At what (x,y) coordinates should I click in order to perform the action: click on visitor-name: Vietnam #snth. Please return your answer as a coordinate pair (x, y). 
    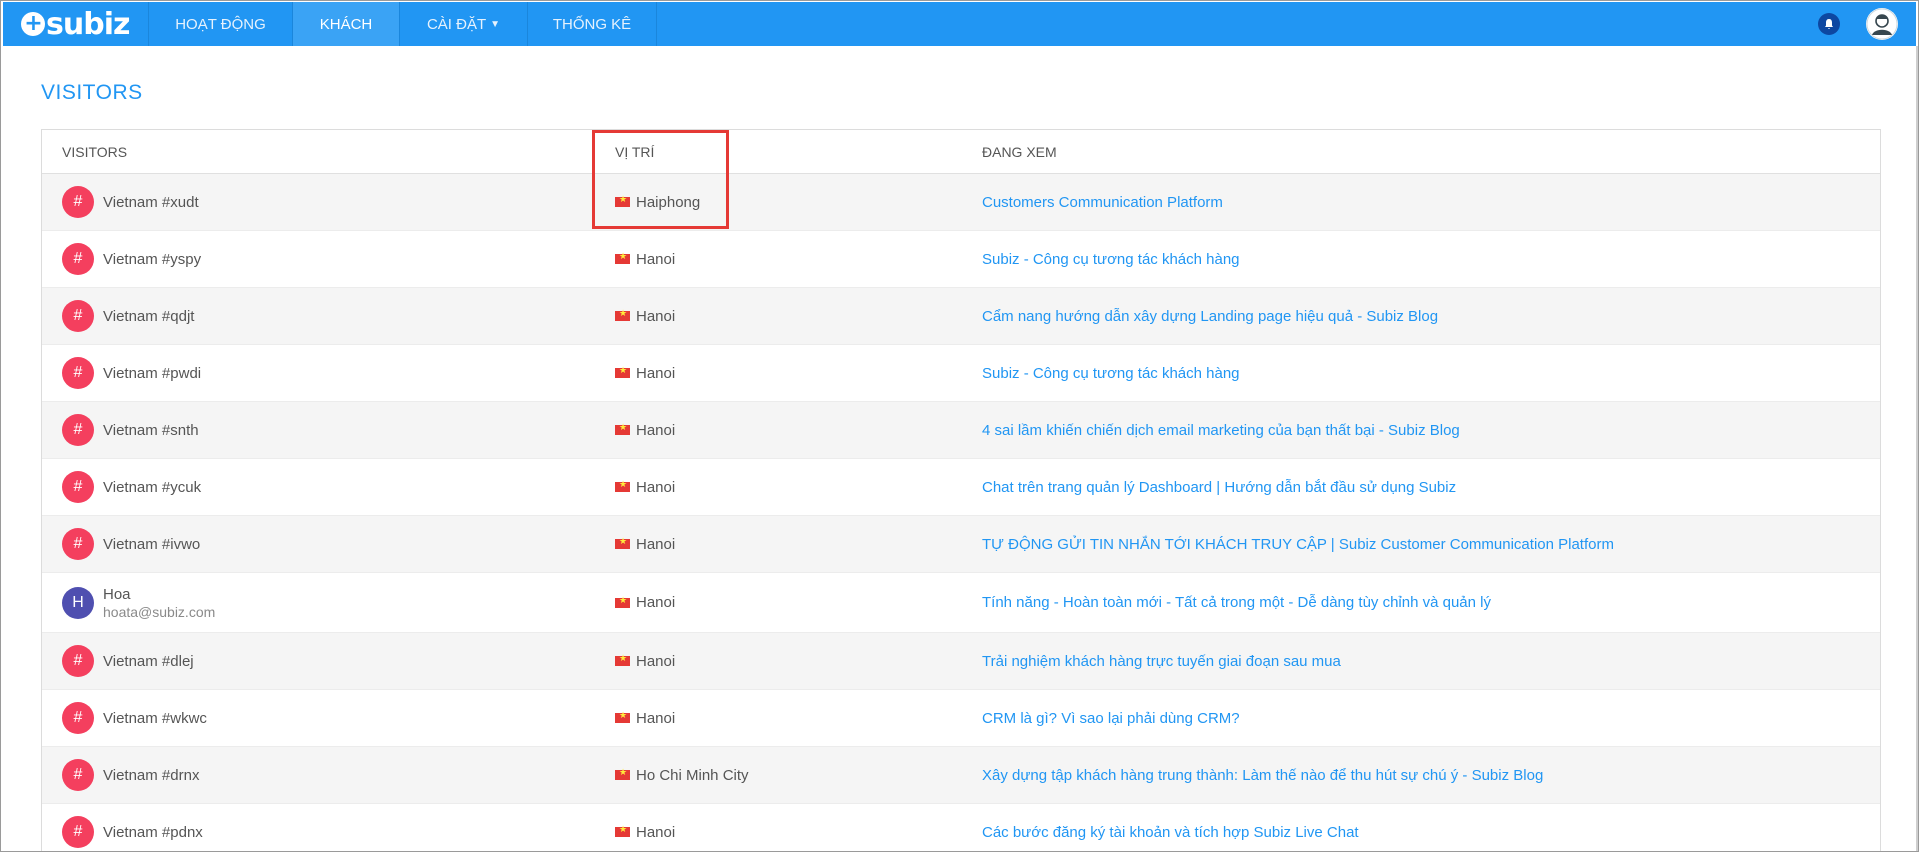
    Looking at the image, I should click on (151, 430).